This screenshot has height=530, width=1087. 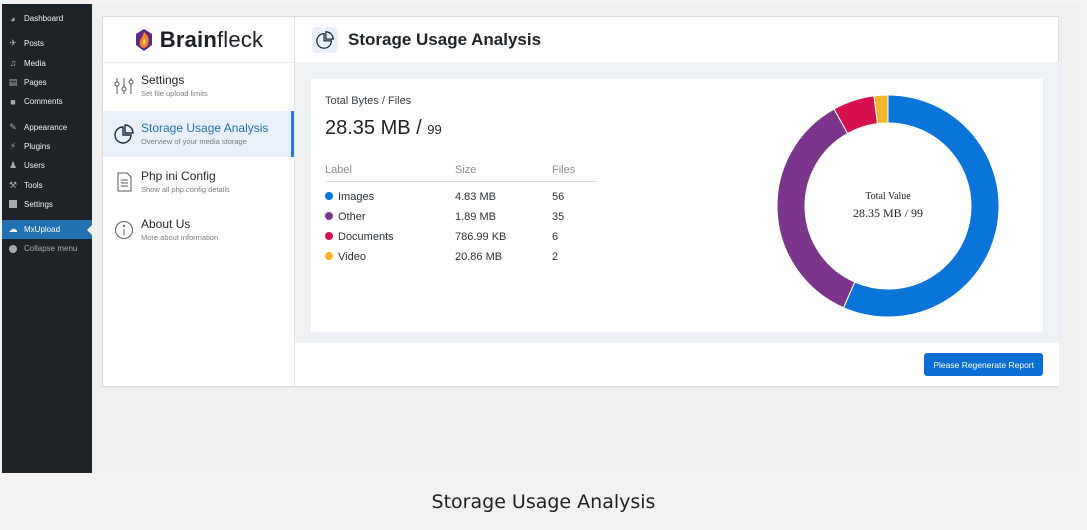 What do you see at coordinates (166, 224) in the screenshot?
I see `nav-title: About Us` at bounding box center [166, 224].